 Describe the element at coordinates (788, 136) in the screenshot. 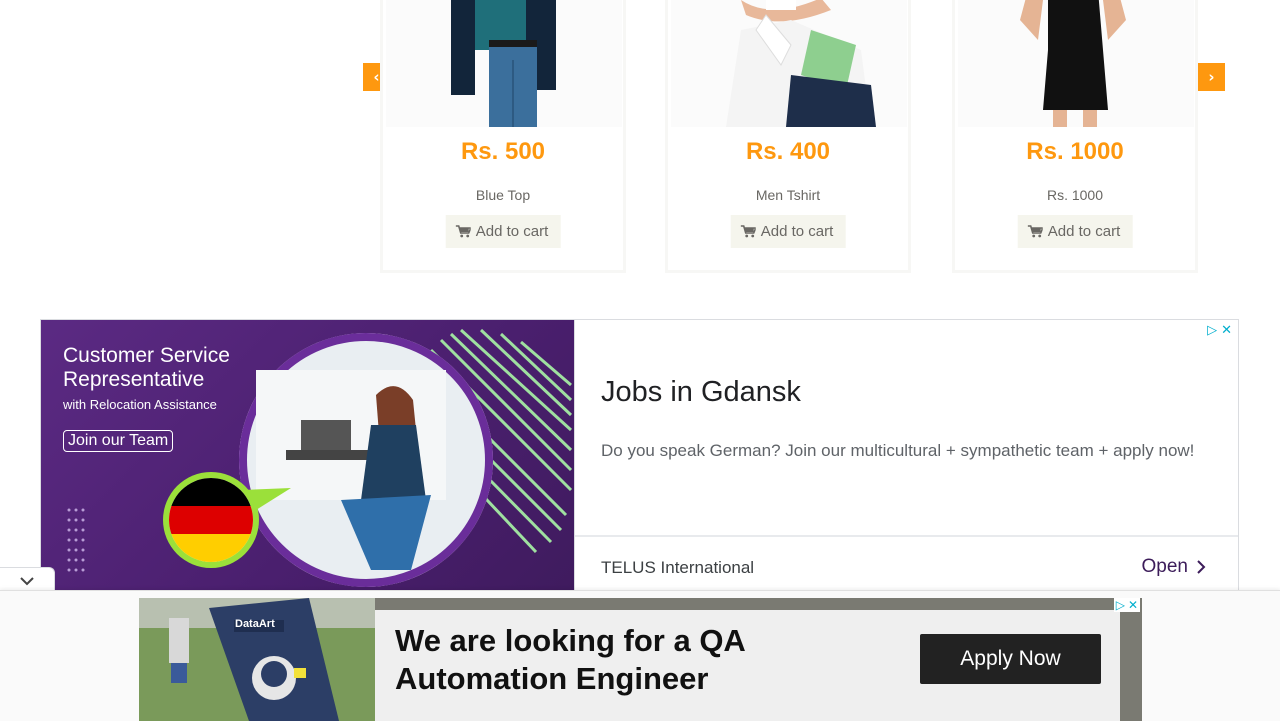

I see `product-card: Rs. 400 Men Tshirt Add to cart` at that location.